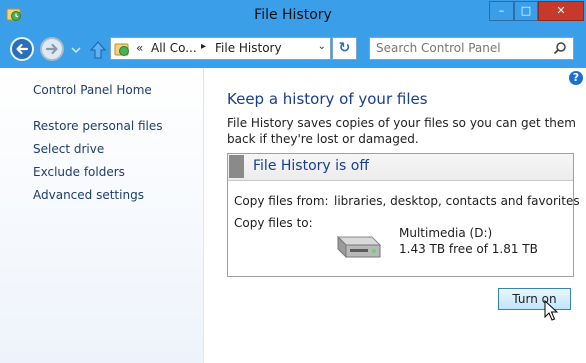  What do you see at coordinates (359, 247) in the screenshot?
I see `hard-drive-icon` at bounding box center [359, 247].